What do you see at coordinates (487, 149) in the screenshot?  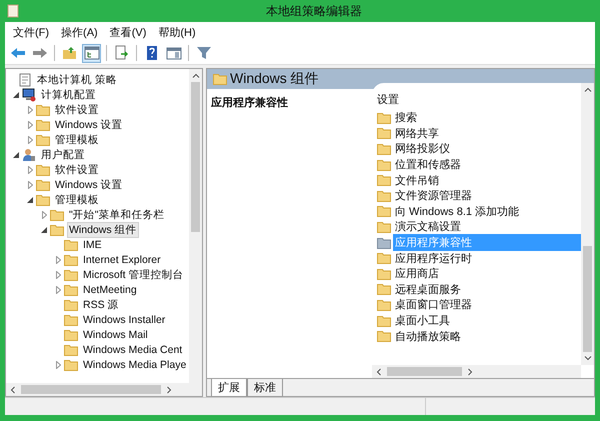 I see `list-item: 网络投影仪` at bounding box center [487, 149].